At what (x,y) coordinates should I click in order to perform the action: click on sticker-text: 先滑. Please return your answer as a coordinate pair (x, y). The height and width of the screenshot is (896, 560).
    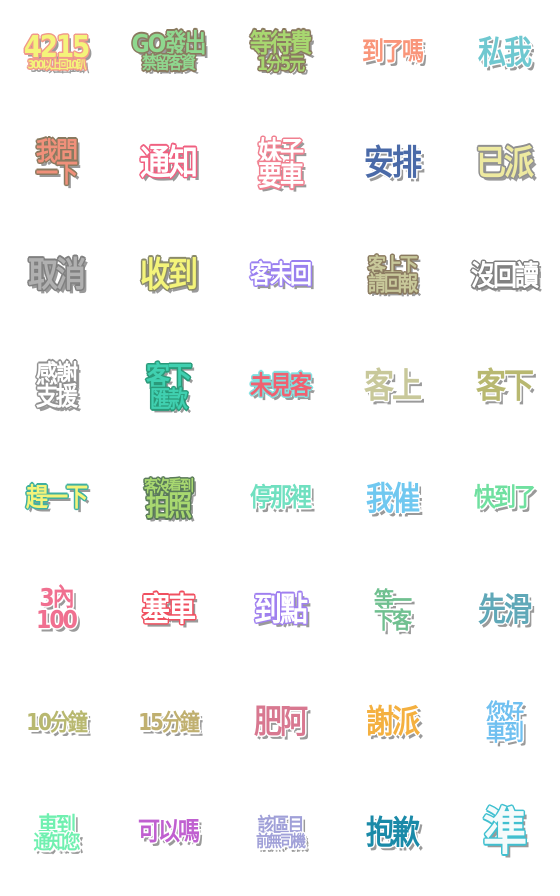
    Looking at the image, I should click on (504, 609).